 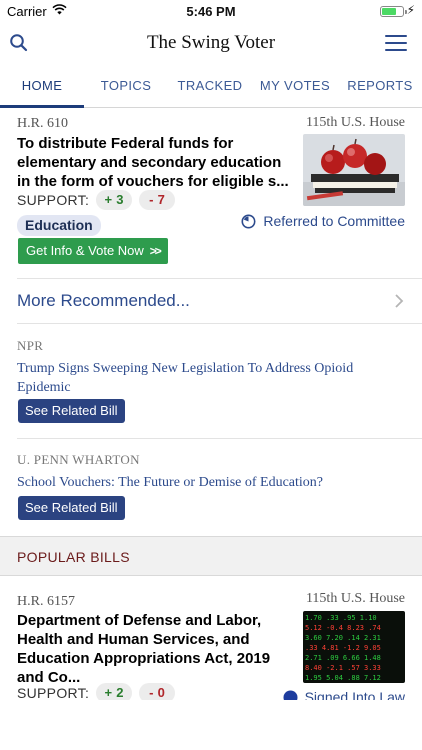 I want to click on support-row: SUPPORT: + 3 - 7, so click(x=96, y=200).